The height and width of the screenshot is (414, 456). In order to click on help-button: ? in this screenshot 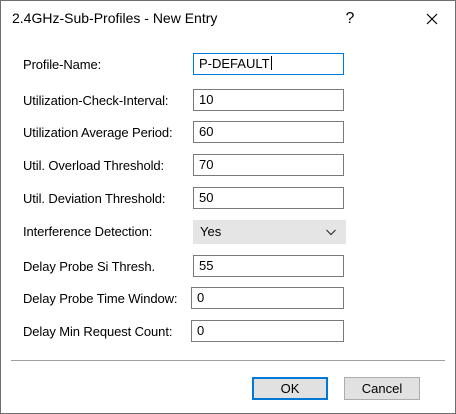, I will do `click(350, 19)`.